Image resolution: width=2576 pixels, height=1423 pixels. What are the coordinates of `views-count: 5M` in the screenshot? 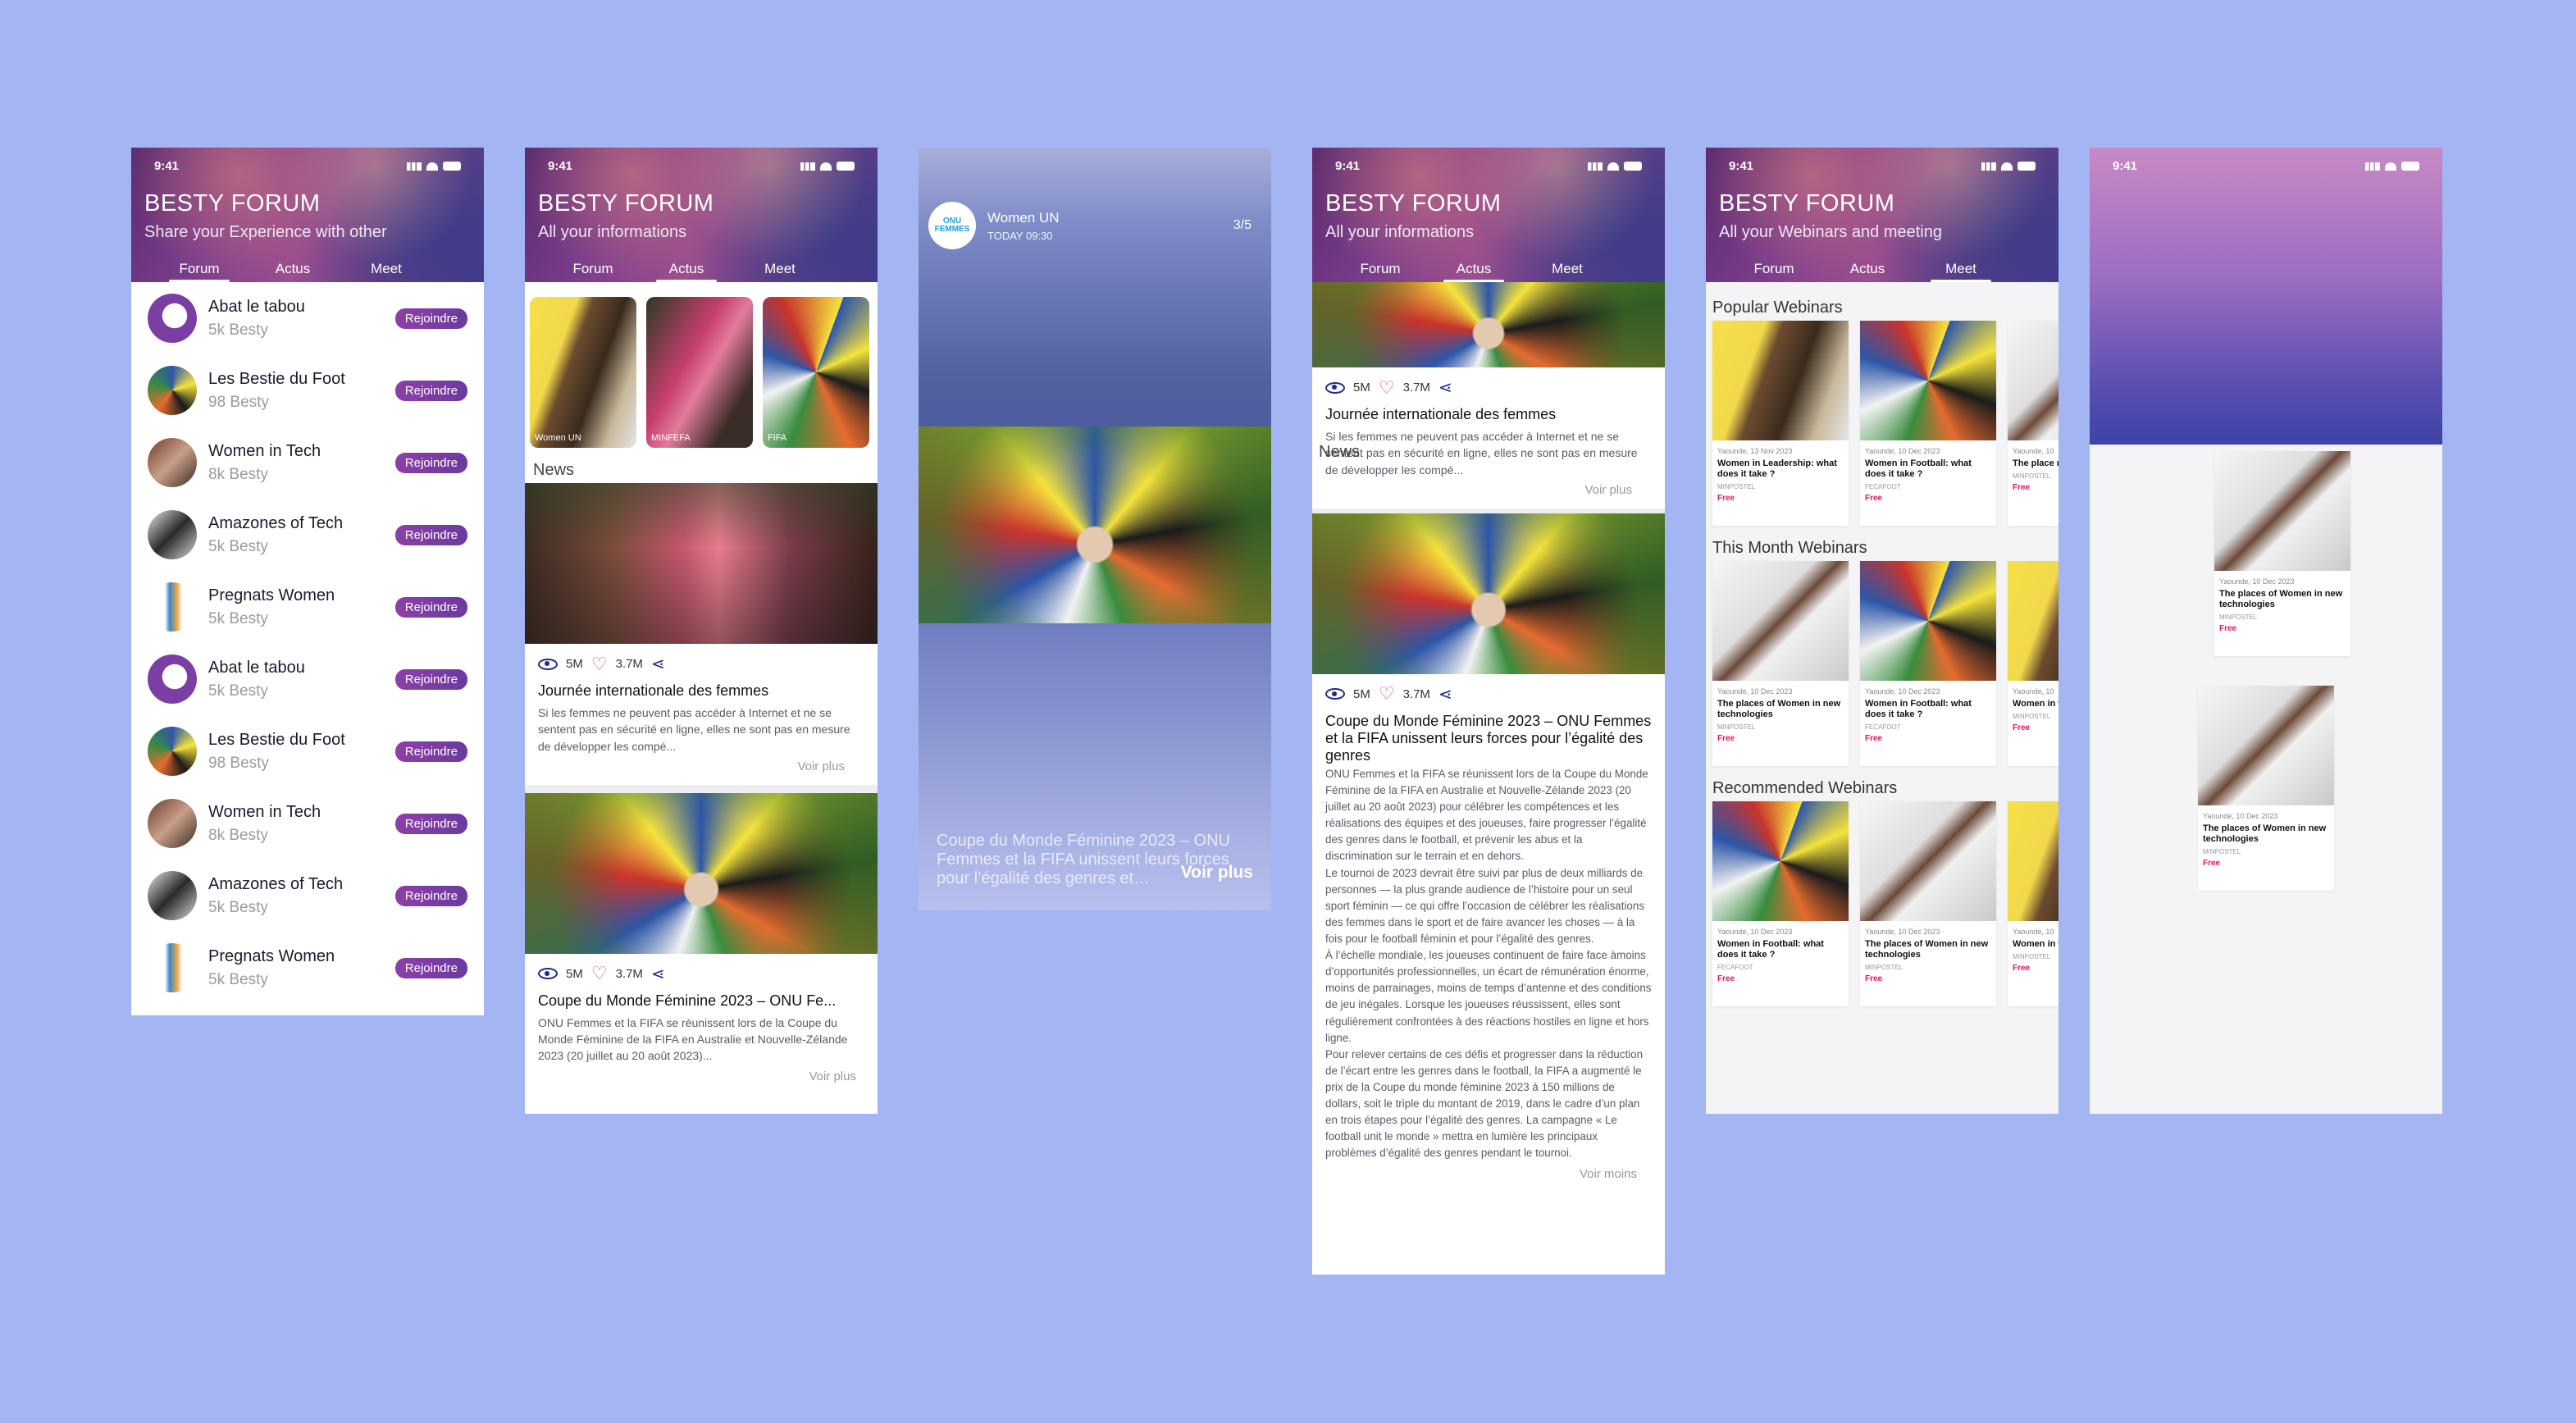 It's located at (1361, 693).